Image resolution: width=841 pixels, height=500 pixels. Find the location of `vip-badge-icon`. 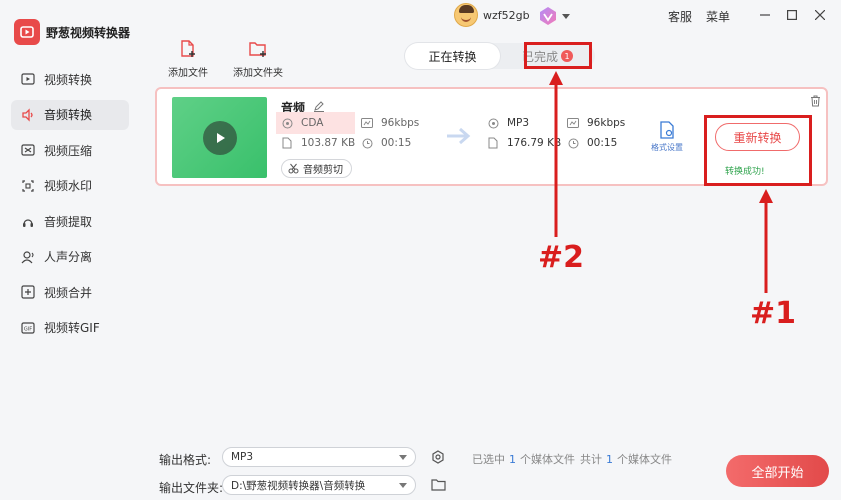

vip-badge-icon is located at coordinates (548, 16).